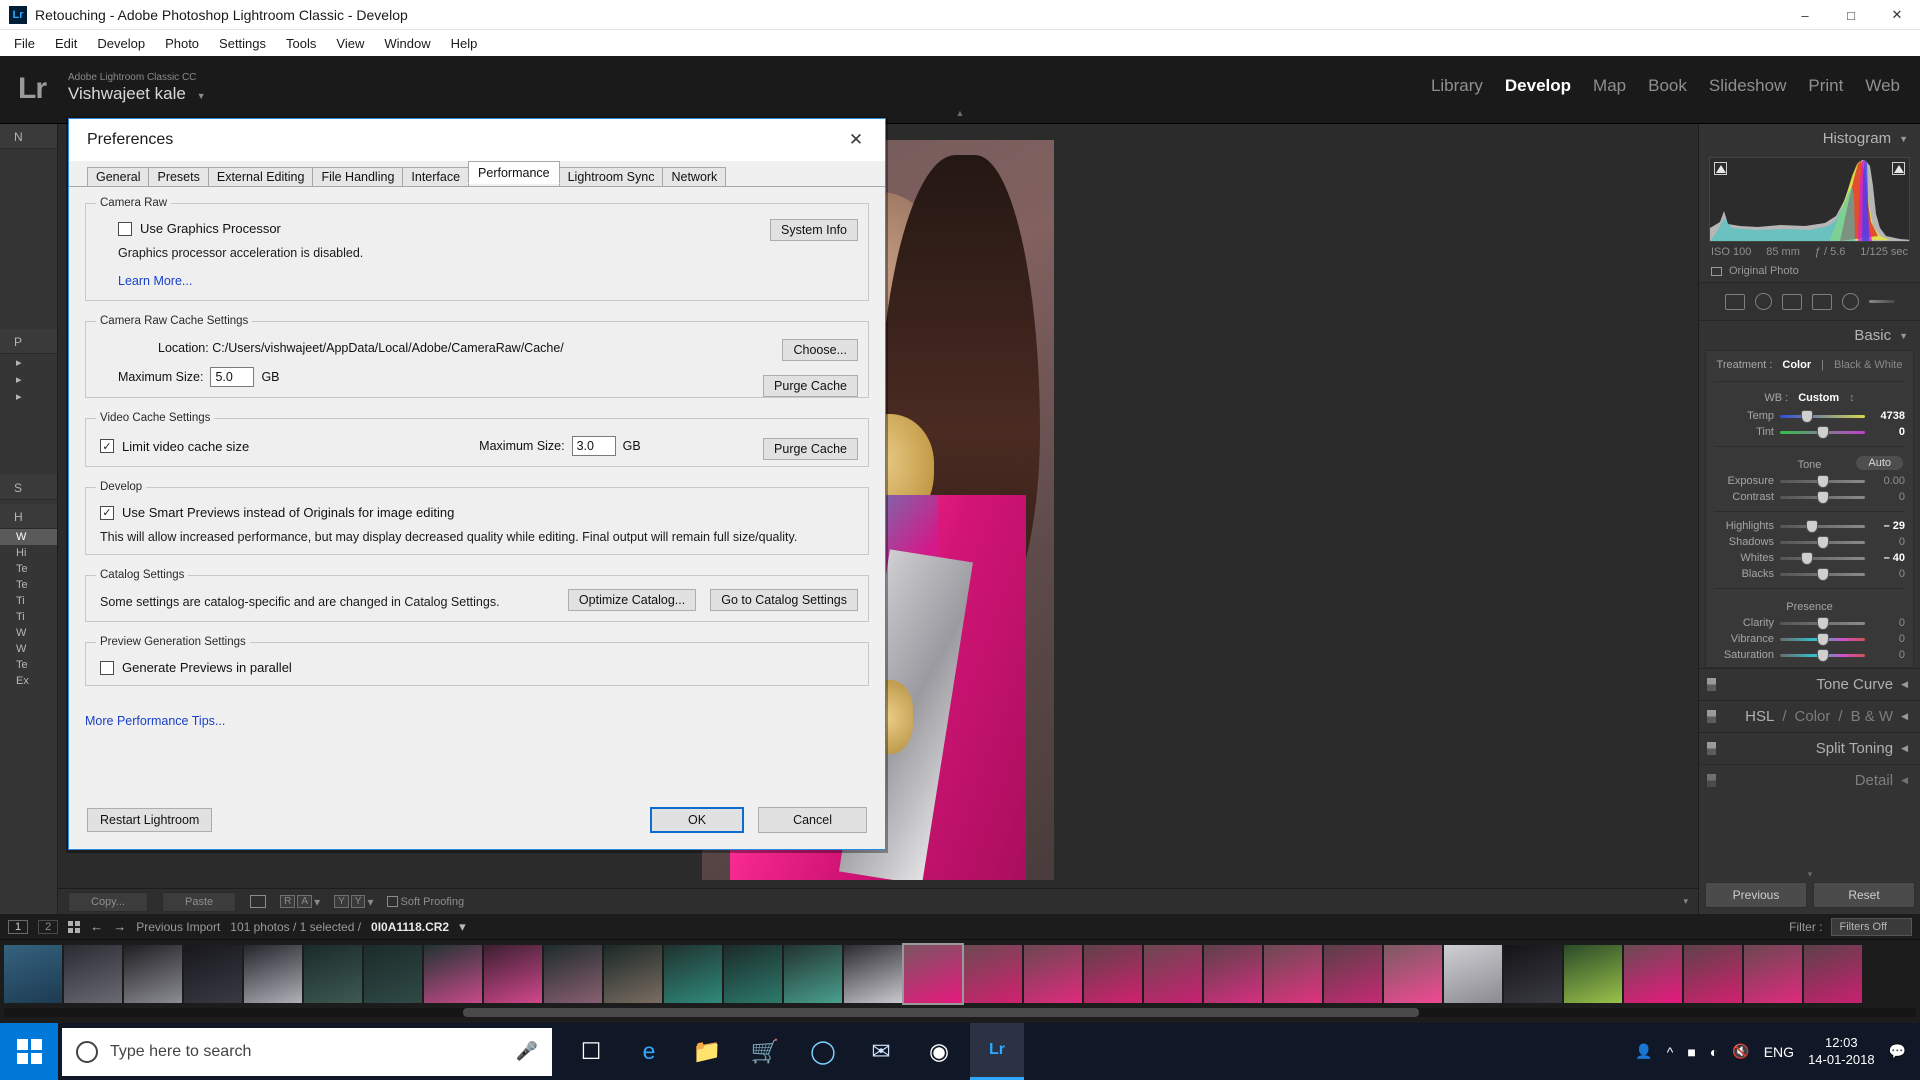 The image size is (1920, 1080). What do you see at coordinates (1881, 301) in the screenshot?
I see `adjustment-brush-tool-icon` at bounding box center [1881, 301].